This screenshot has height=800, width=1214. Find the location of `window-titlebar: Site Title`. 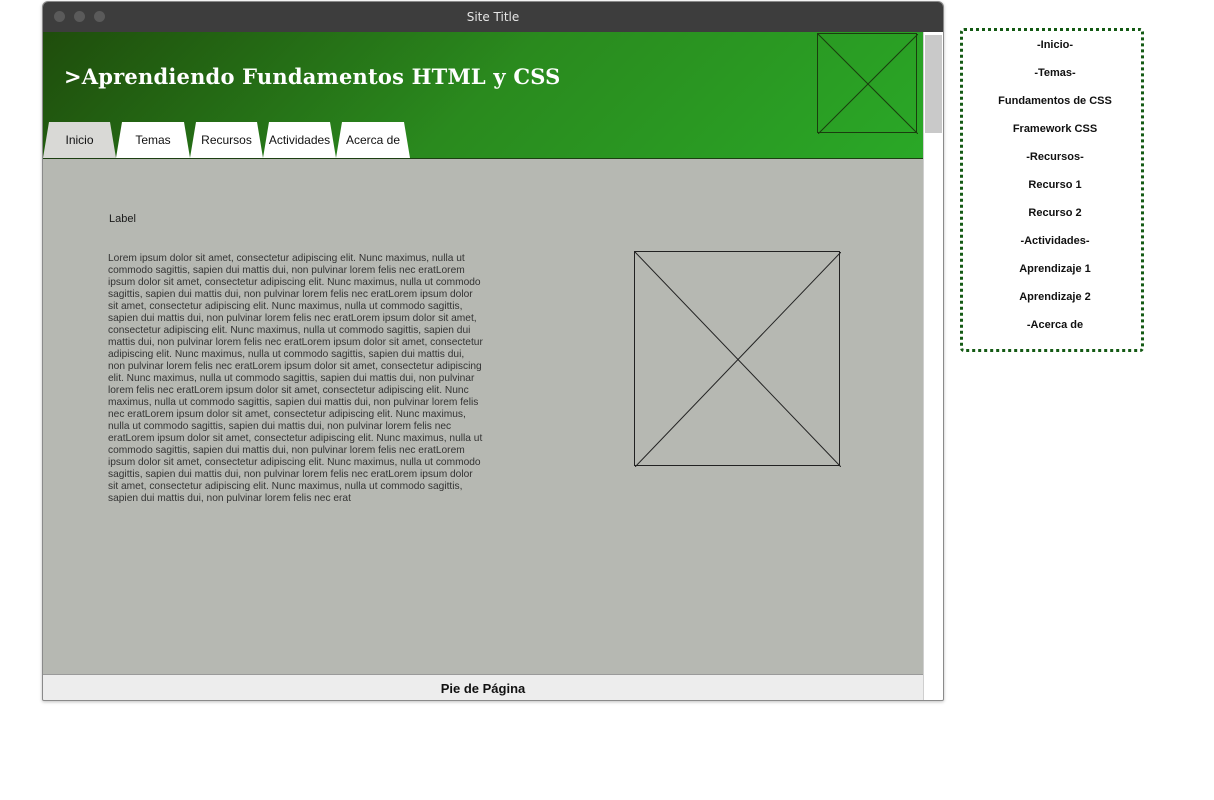

window-titlebar: Site Title is located at coordinates (493, 17).